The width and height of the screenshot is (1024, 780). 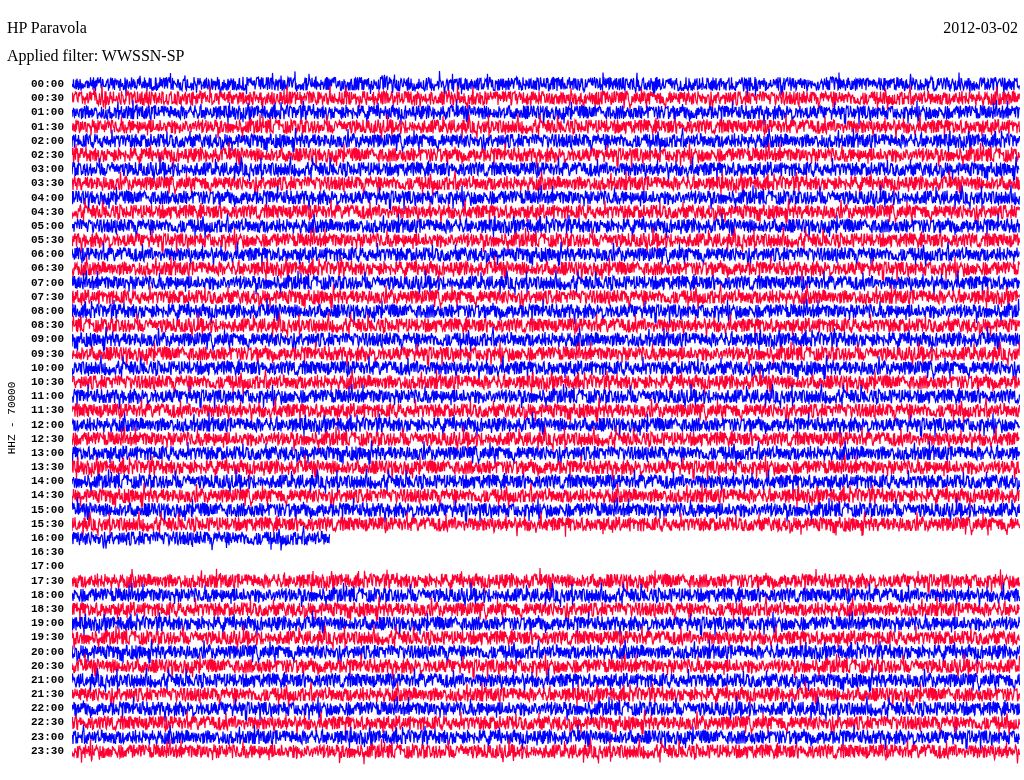 What do you see at coordinates (47, 382) in the screenshot?
I see `time-label: 10:30` at bounding box center [47, 382].